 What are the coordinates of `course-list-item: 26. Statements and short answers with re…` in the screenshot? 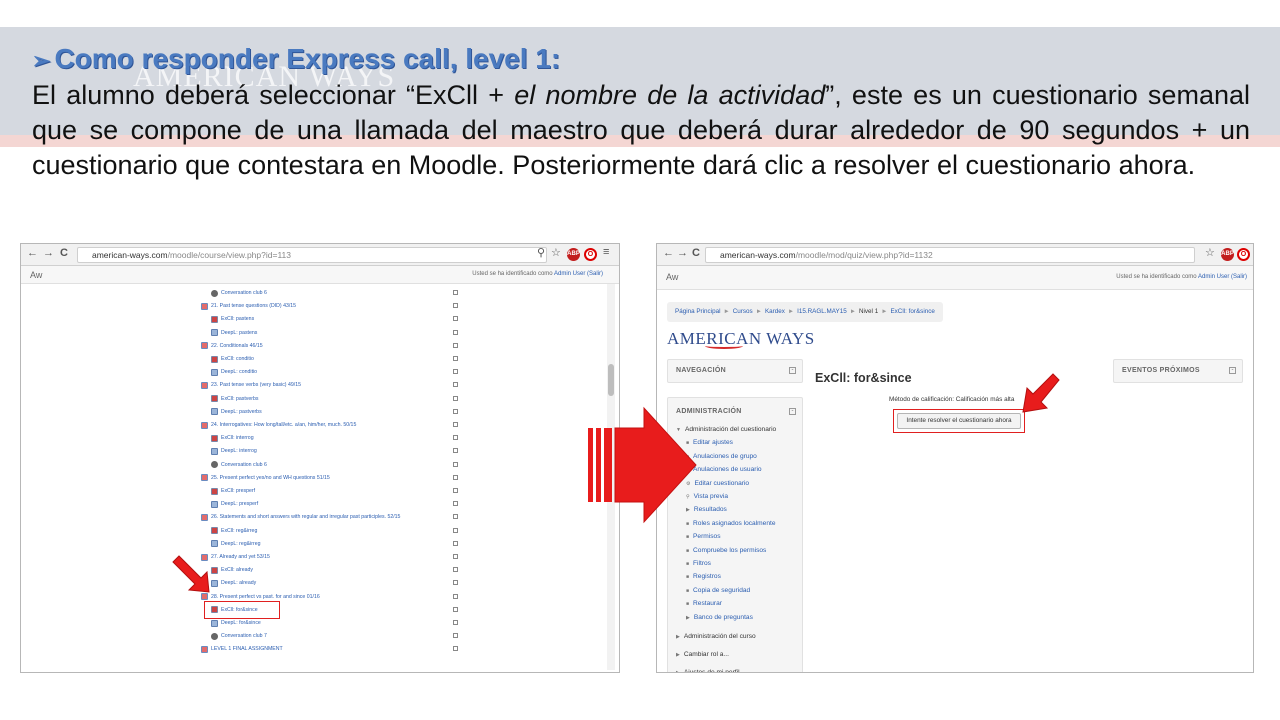 It's located at (300, 517).